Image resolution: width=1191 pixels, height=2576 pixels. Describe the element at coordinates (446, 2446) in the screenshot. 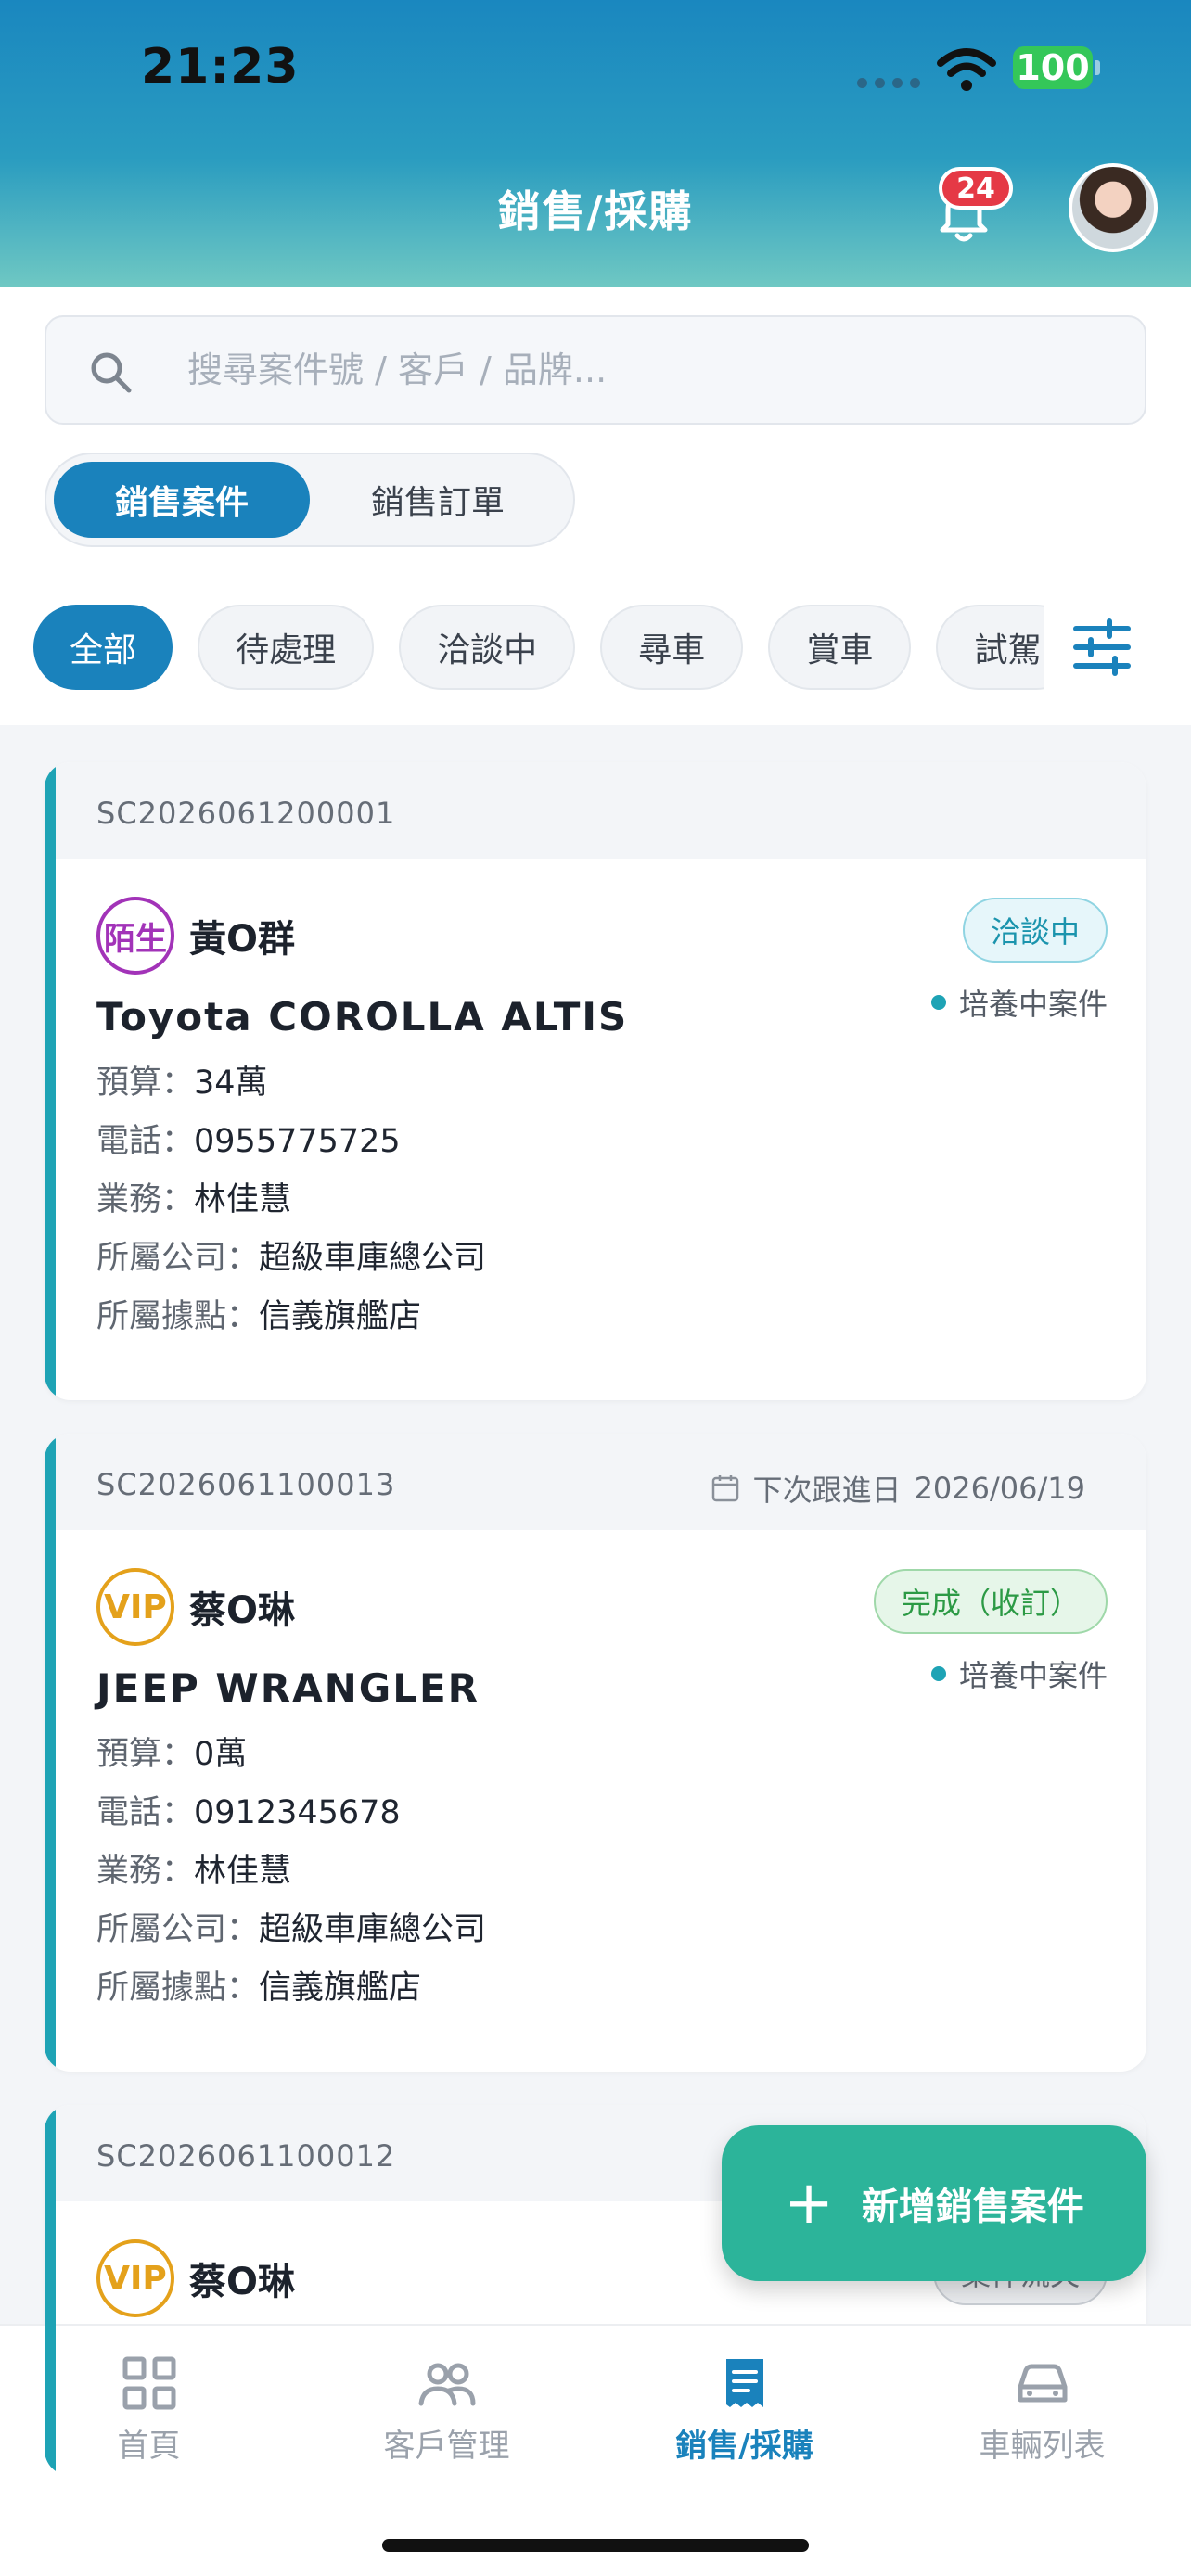

I see `tab-customers-label: 客戶管理` at that location.